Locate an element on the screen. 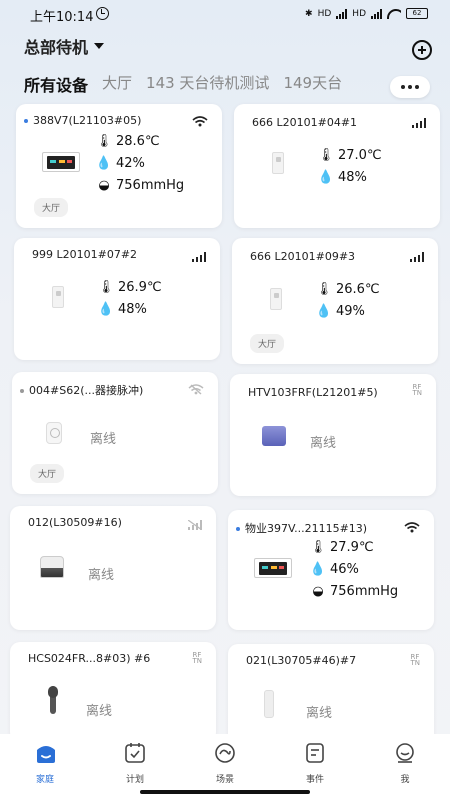 The height and width of the screenshot is (800, 450). humidity-reading: 💧 49% is located at coordinates (340, 311).